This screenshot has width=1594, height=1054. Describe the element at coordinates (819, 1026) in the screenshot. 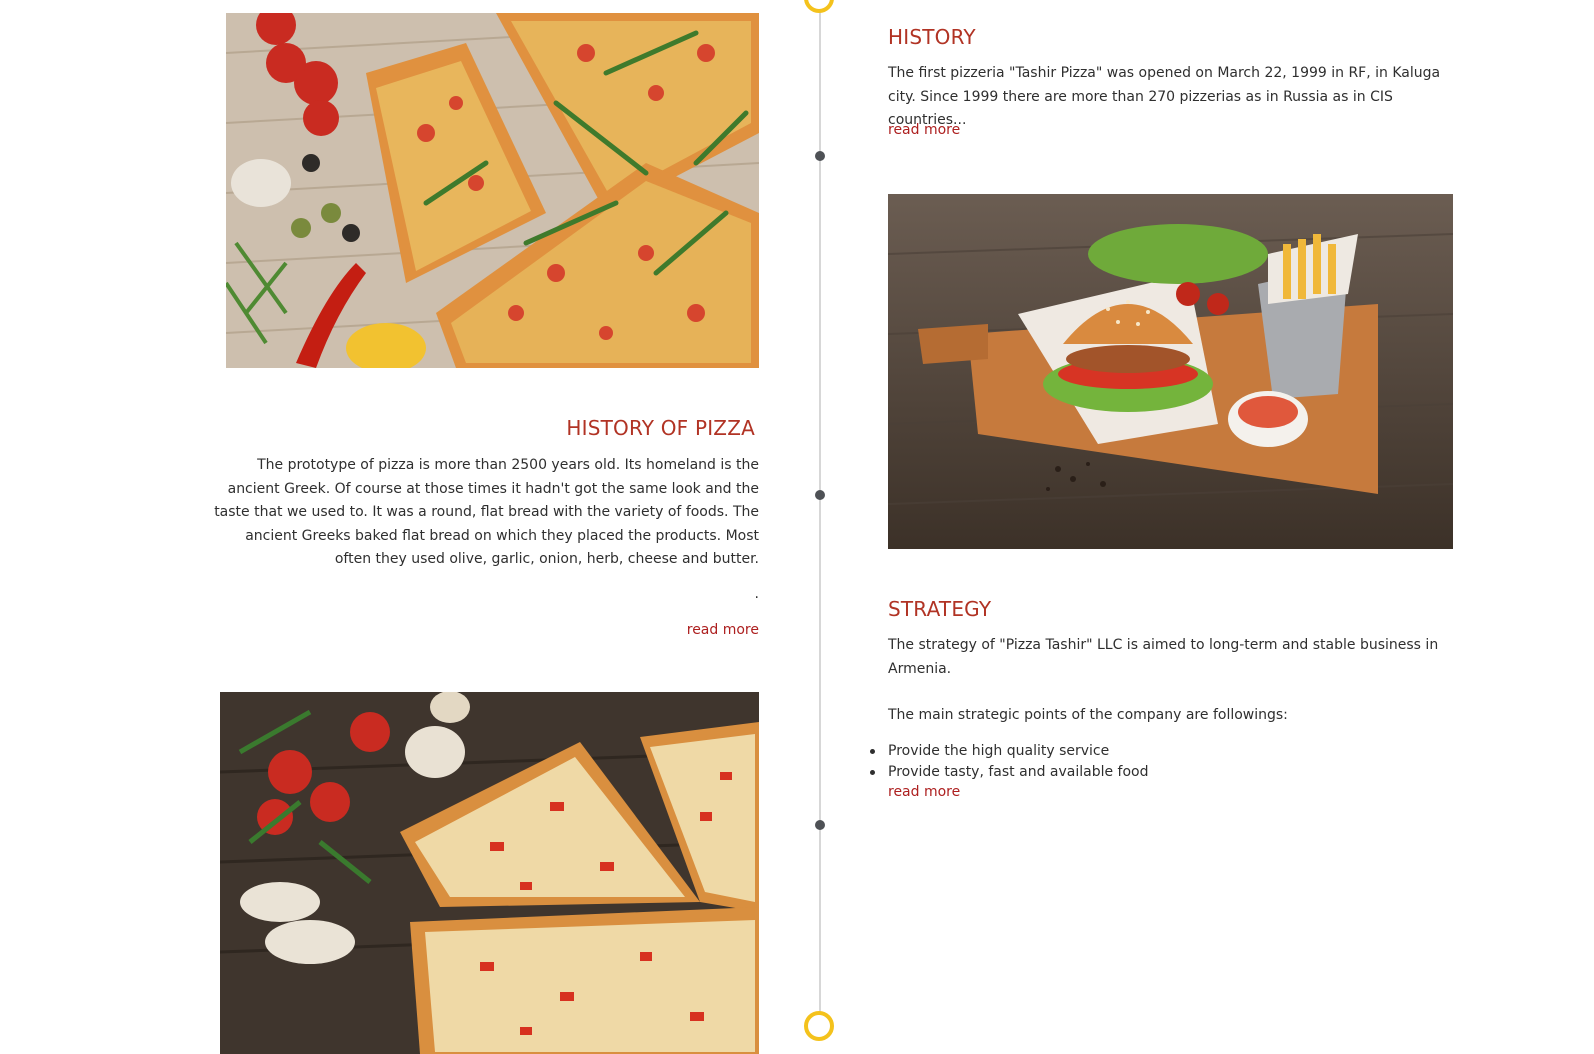

I see `timeline-ring-bottom` at that location.